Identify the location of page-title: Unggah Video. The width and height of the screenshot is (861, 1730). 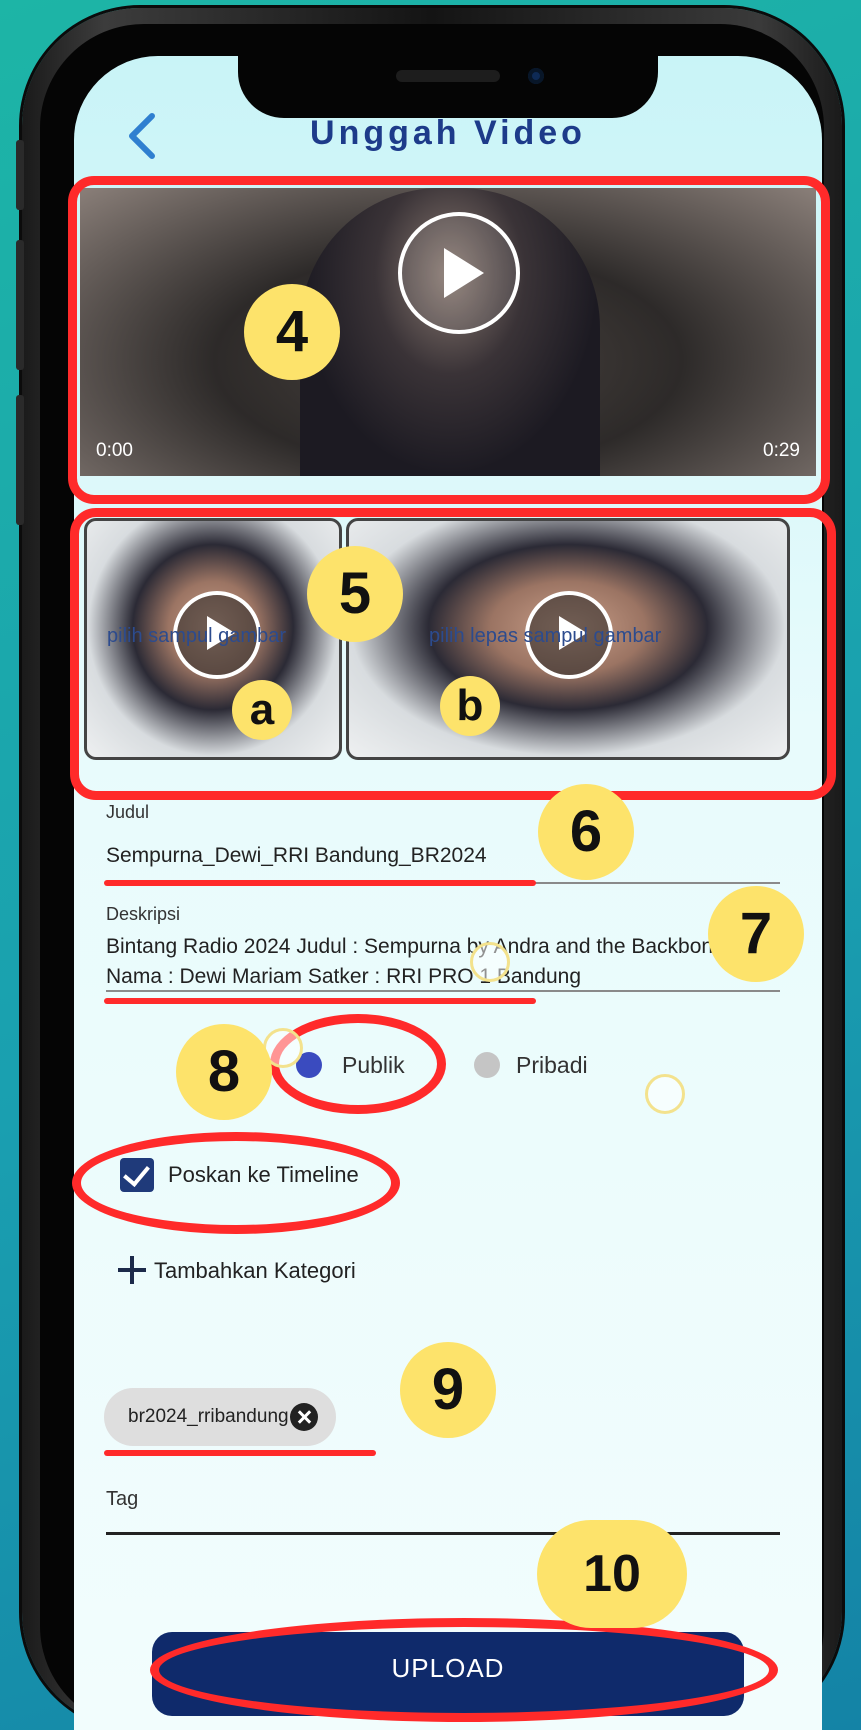
(448, 133).